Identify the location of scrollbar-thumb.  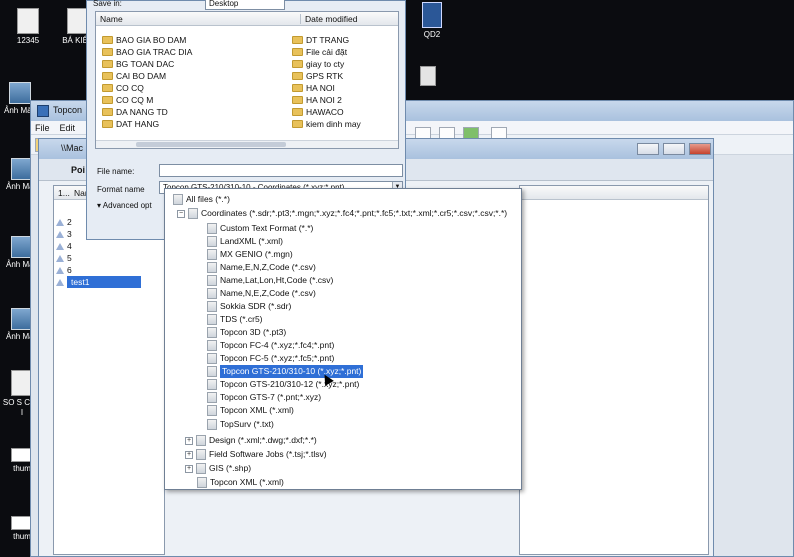
(211, 144).